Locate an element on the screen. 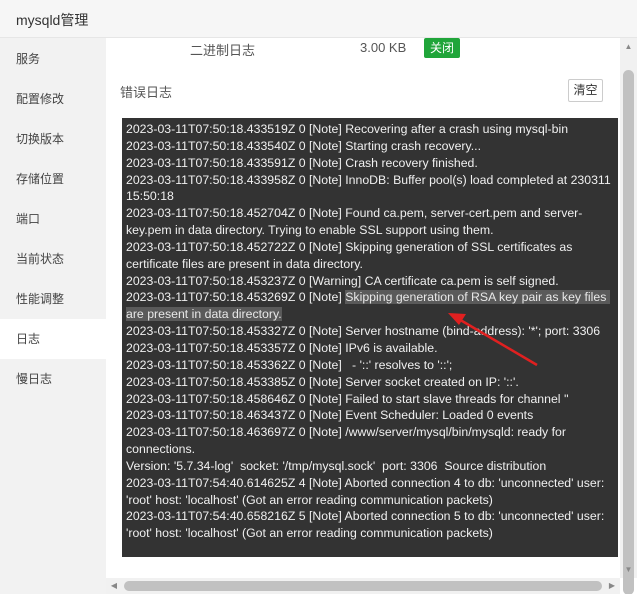 This screenshot has height=594, width=637. sidebar-item-config: 配置修改 is located at coordinates (53, 99).